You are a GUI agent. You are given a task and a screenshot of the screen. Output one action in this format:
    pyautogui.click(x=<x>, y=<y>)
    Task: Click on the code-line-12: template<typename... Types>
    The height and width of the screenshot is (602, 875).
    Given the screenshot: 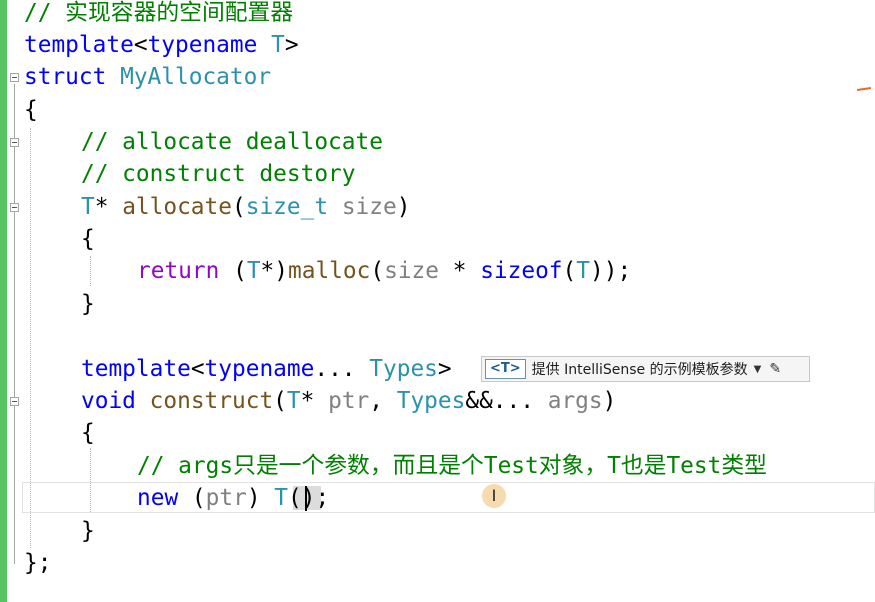 What is the action you would take?
    pyautogui.click(x=266, y=369)
    